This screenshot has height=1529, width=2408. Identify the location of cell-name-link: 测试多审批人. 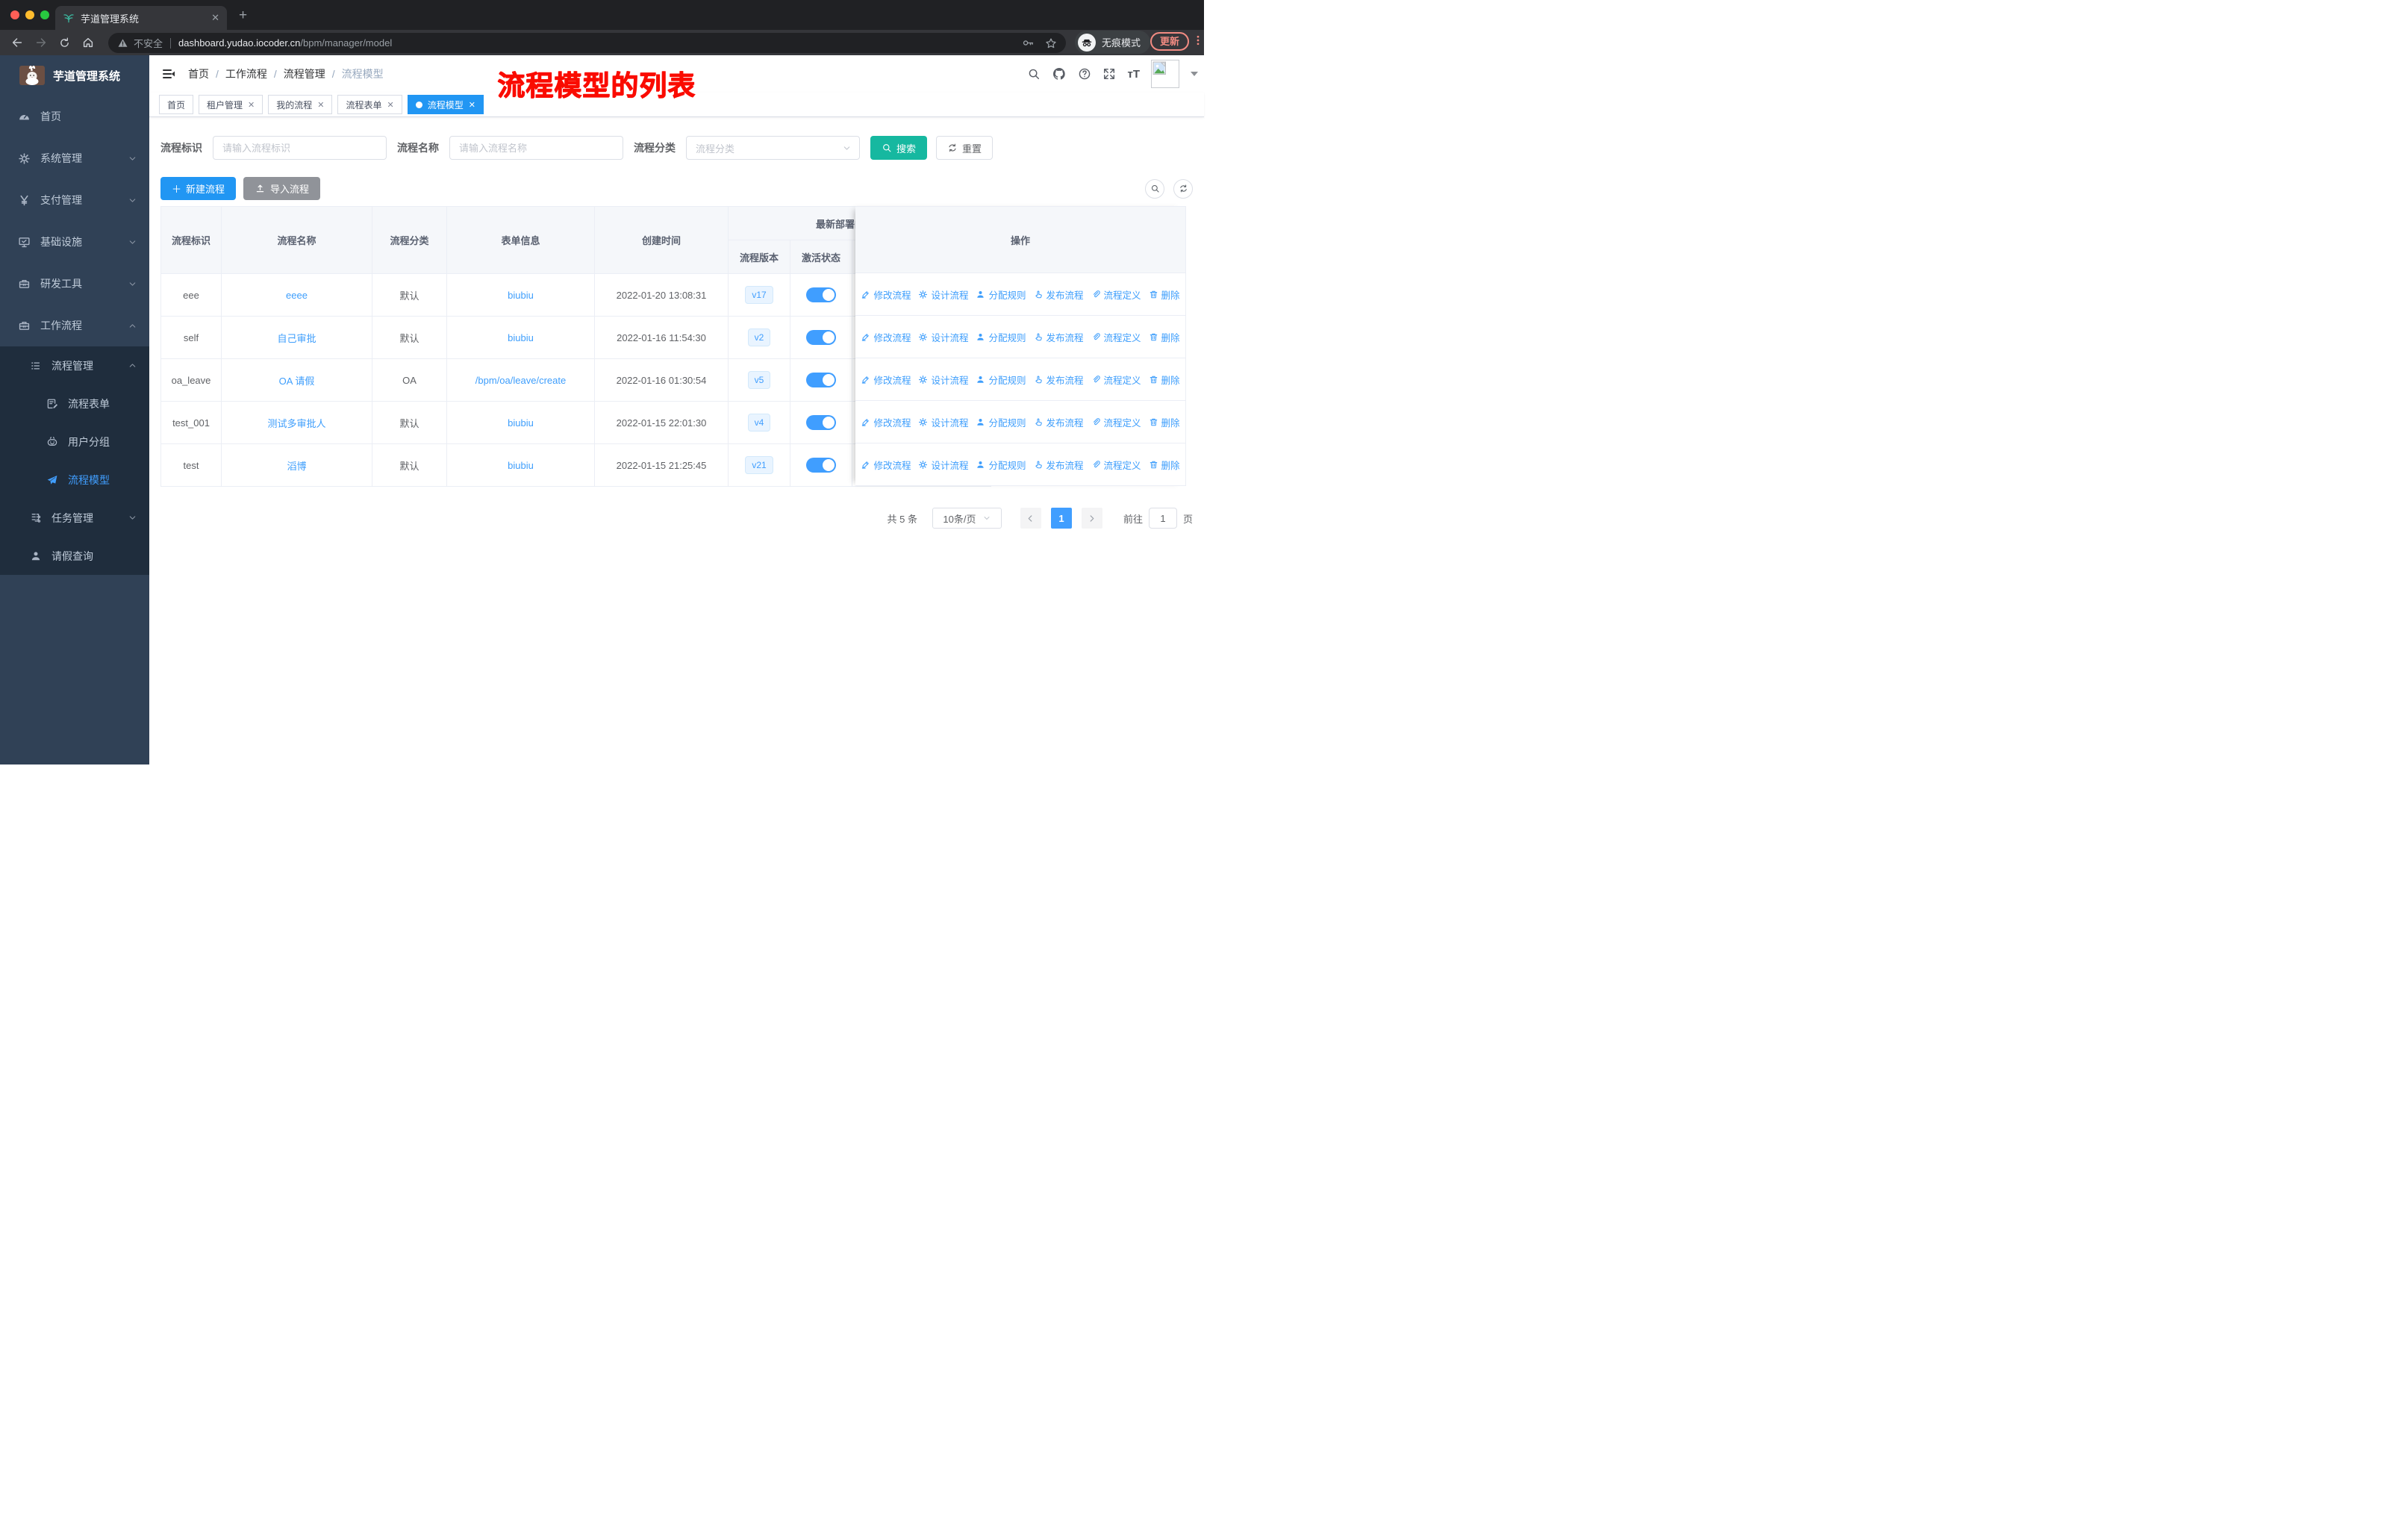
(297, 423).